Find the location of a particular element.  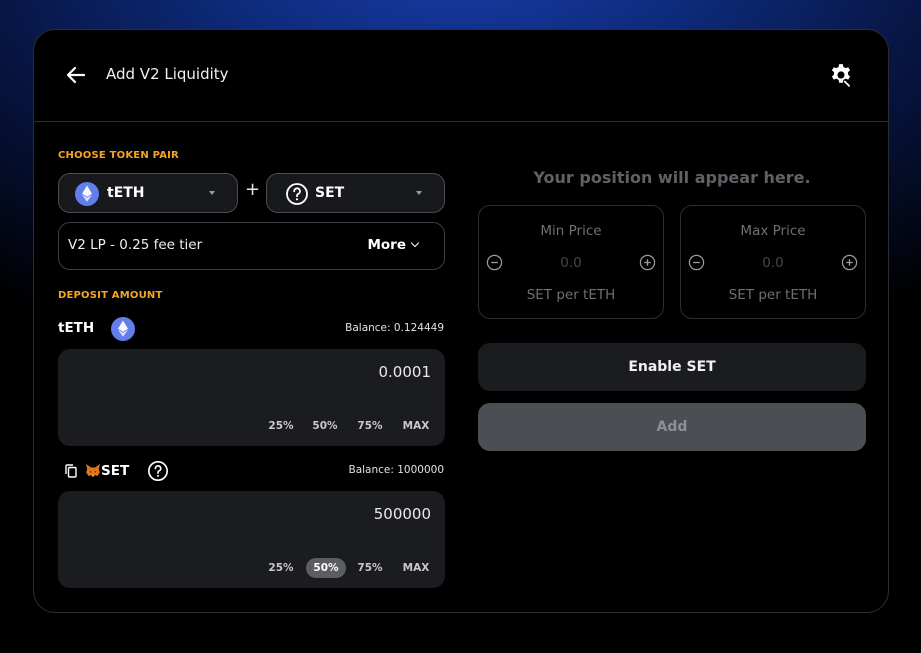

fee-tier-box: V2 LP - 0.25 fee tier More is located at coordinates (251, 246).